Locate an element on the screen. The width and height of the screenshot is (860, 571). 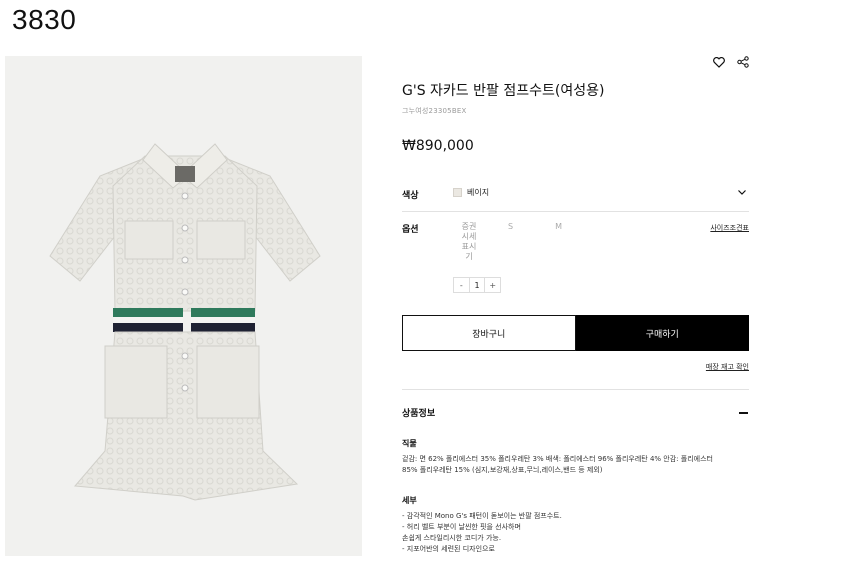
quantity-stepper: - 1 + is located at coordinates (477, 285).